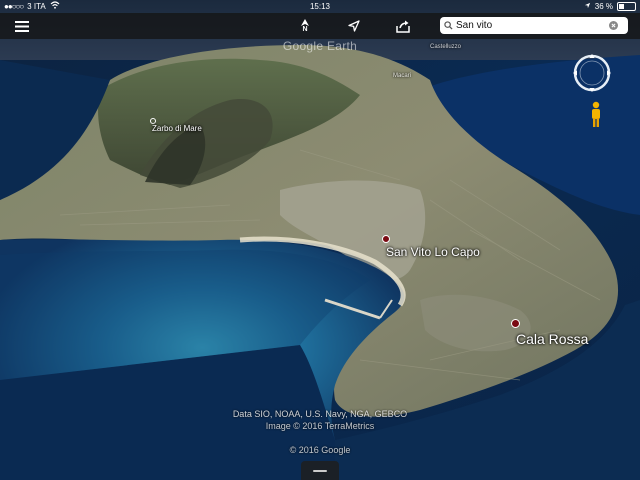  I want to click on battery-icon, so click(626, 6).